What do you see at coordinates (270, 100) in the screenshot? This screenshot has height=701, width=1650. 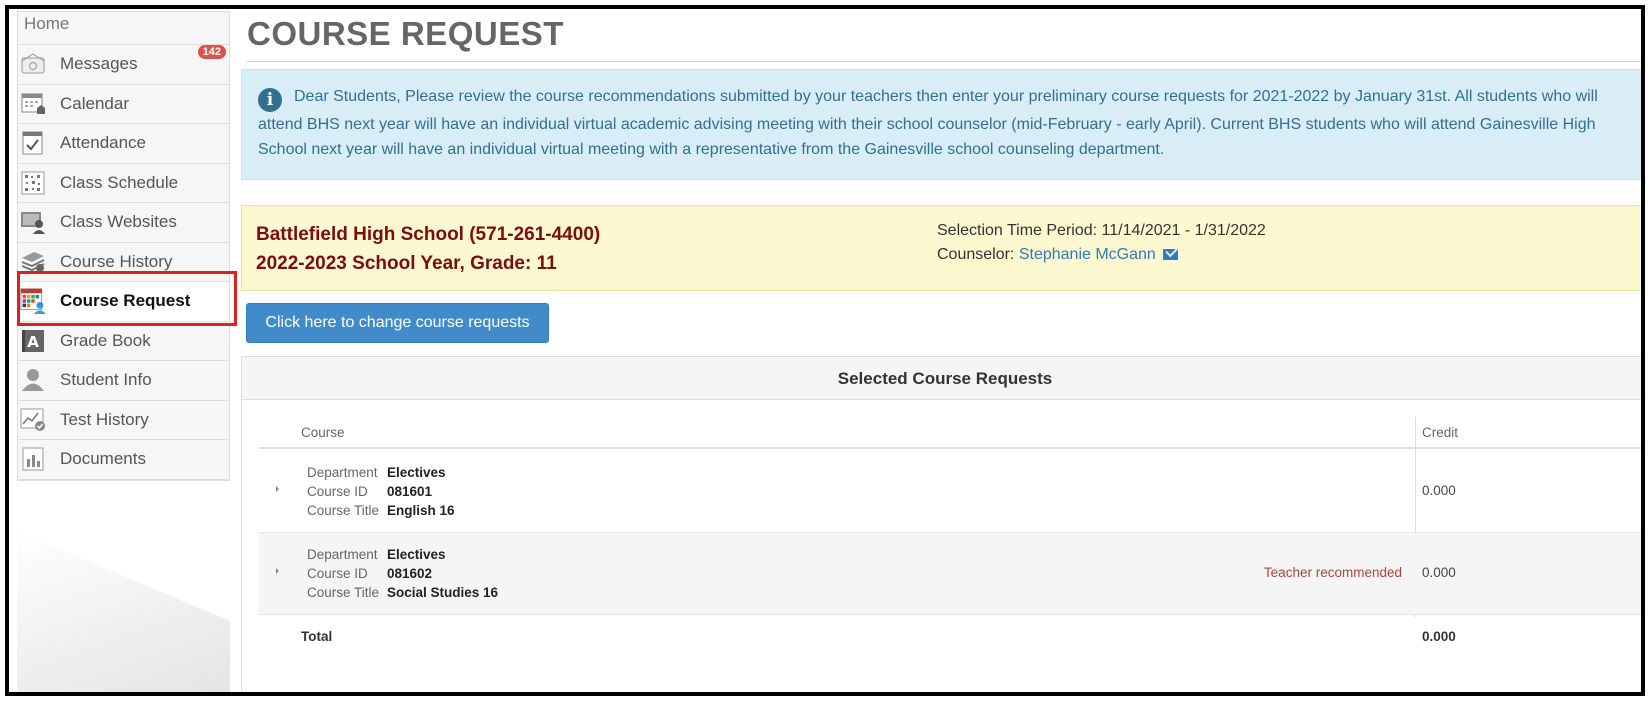 I see `info-icon: i` at bounding box center [270, 100].